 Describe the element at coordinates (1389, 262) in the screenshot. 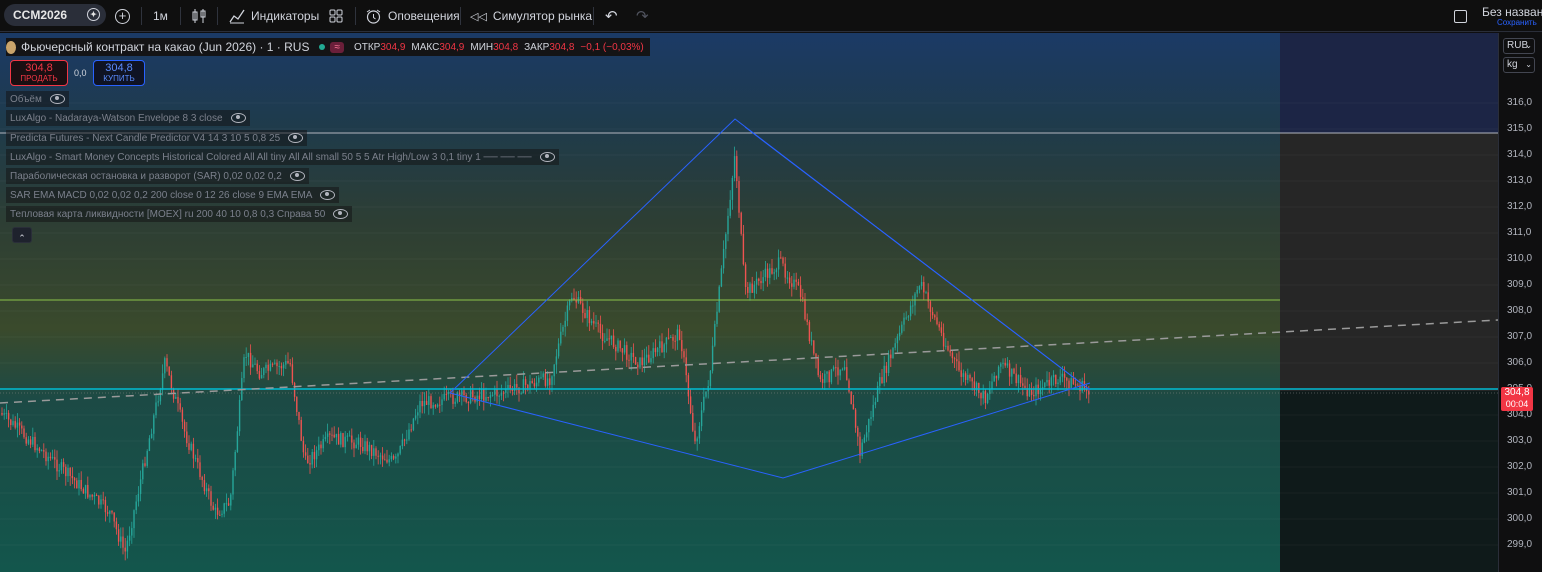

I see `heatmap-right-zone` at that location.